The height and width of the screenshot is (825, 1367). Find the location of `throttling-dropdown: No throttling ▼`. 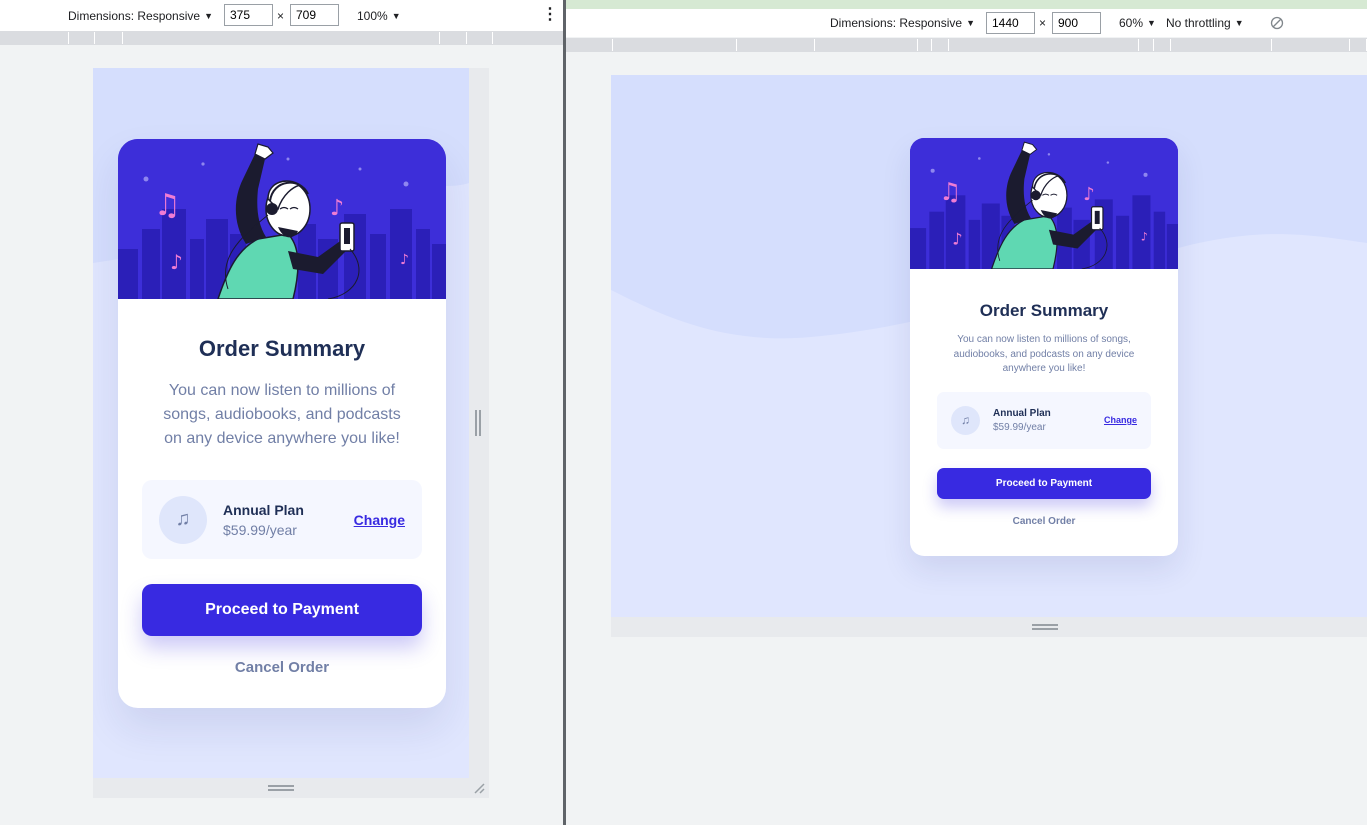

throttling-dropdown: No throttling ▼ is located at coordinates (1205, 23).